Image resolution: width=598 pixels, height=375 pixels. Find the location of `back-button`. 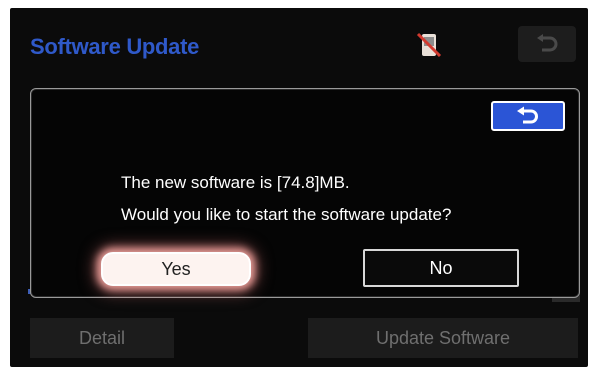

back-button is located at coordinates (547, 44).